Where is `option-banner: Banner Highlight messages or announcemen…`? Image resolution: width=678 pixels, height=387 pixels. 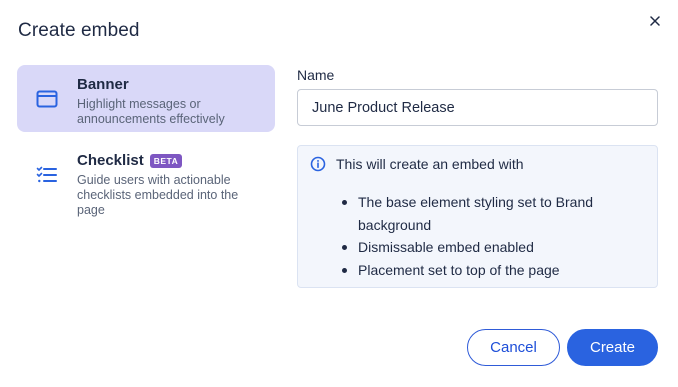 option-banner: Banner Highlight messages or announcemen… is located at coordinates (146, 98).